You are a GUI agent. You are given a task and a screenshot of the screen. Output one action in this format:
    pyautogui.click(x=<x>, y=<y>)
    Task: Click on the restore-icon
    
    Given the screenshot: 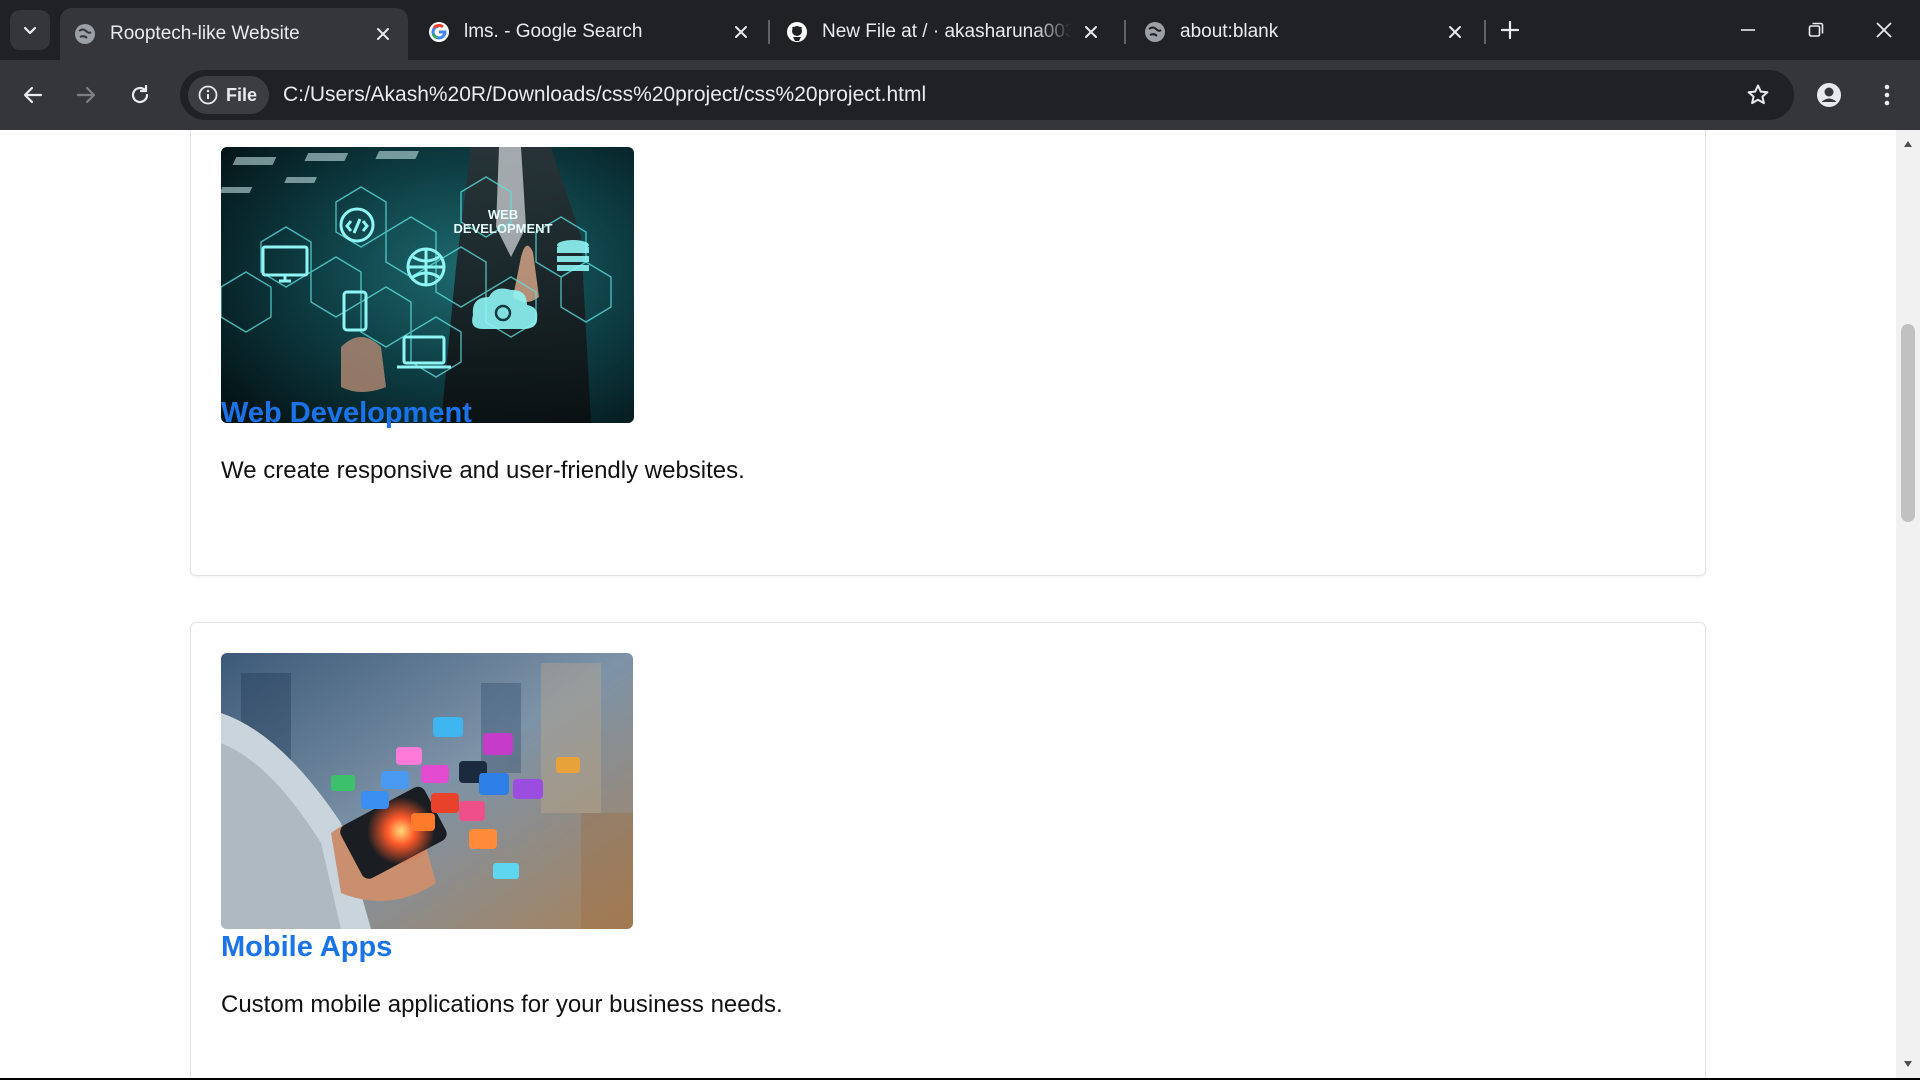 What is the action you would take?
    pyautogui.click(x=1816, y=29)
    